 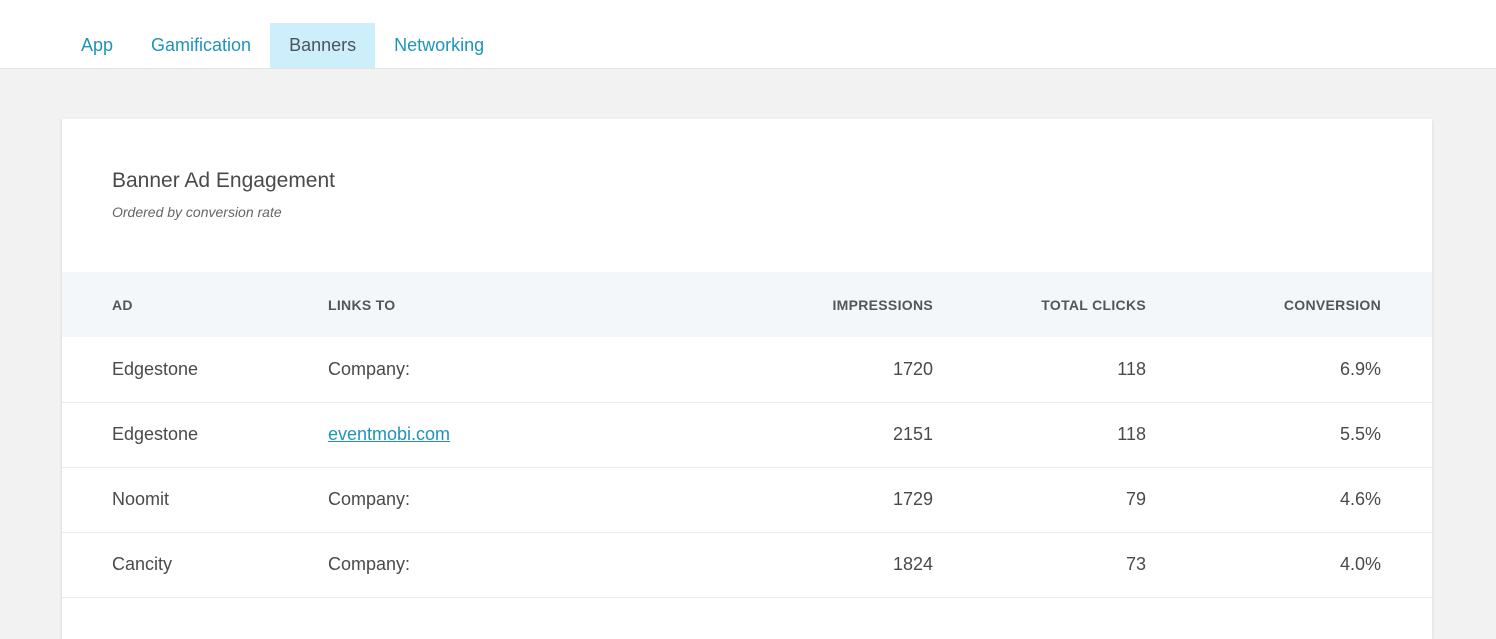 What do you see at coordinates (830, 304) in the screenshot?
I see `column-header-impressions: IMPRESSIONS` at bounding box center [830, 304].